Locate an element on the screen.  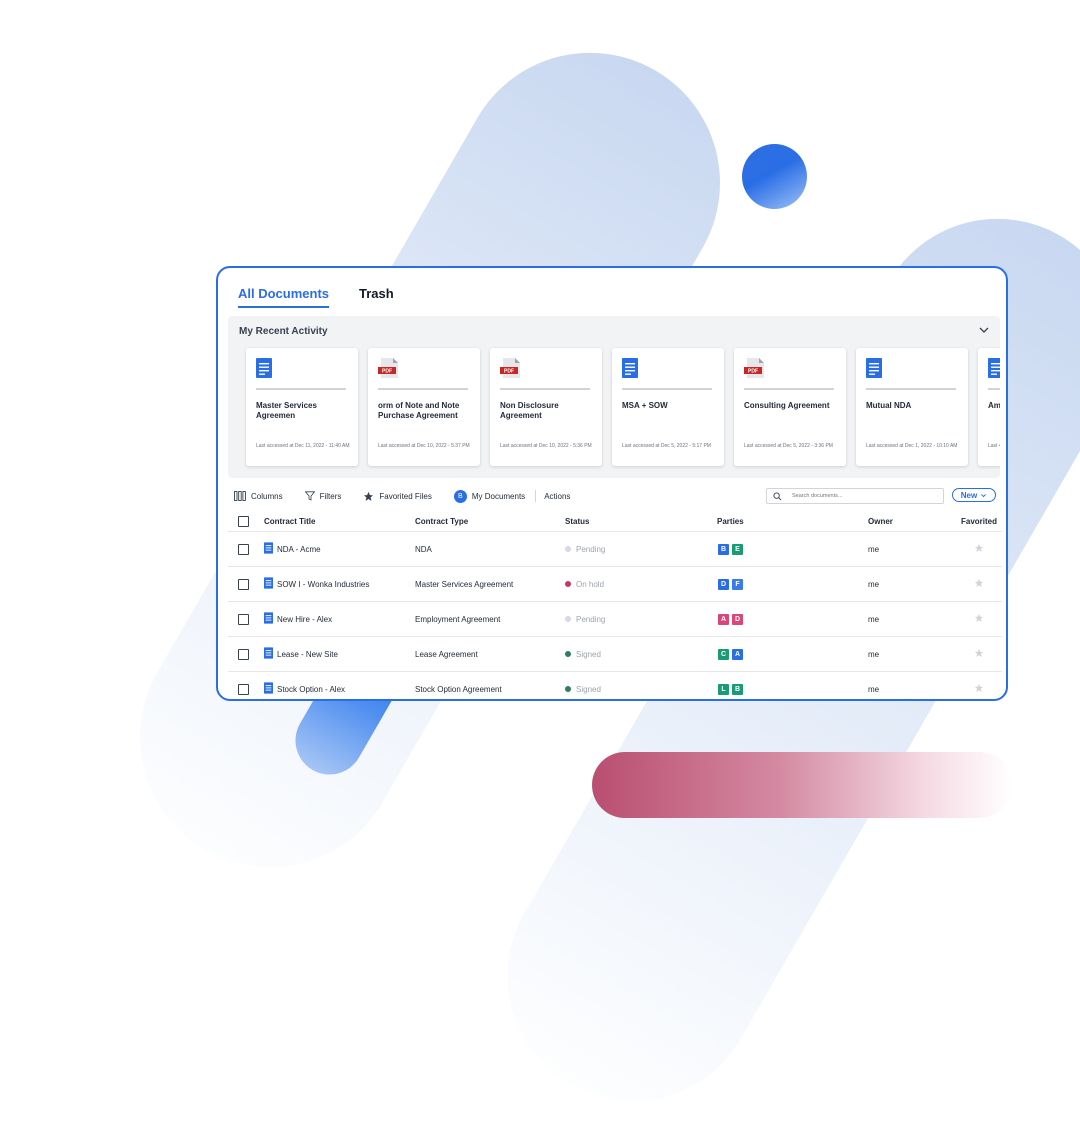
new-button: New is located at coordinates (974, 495).